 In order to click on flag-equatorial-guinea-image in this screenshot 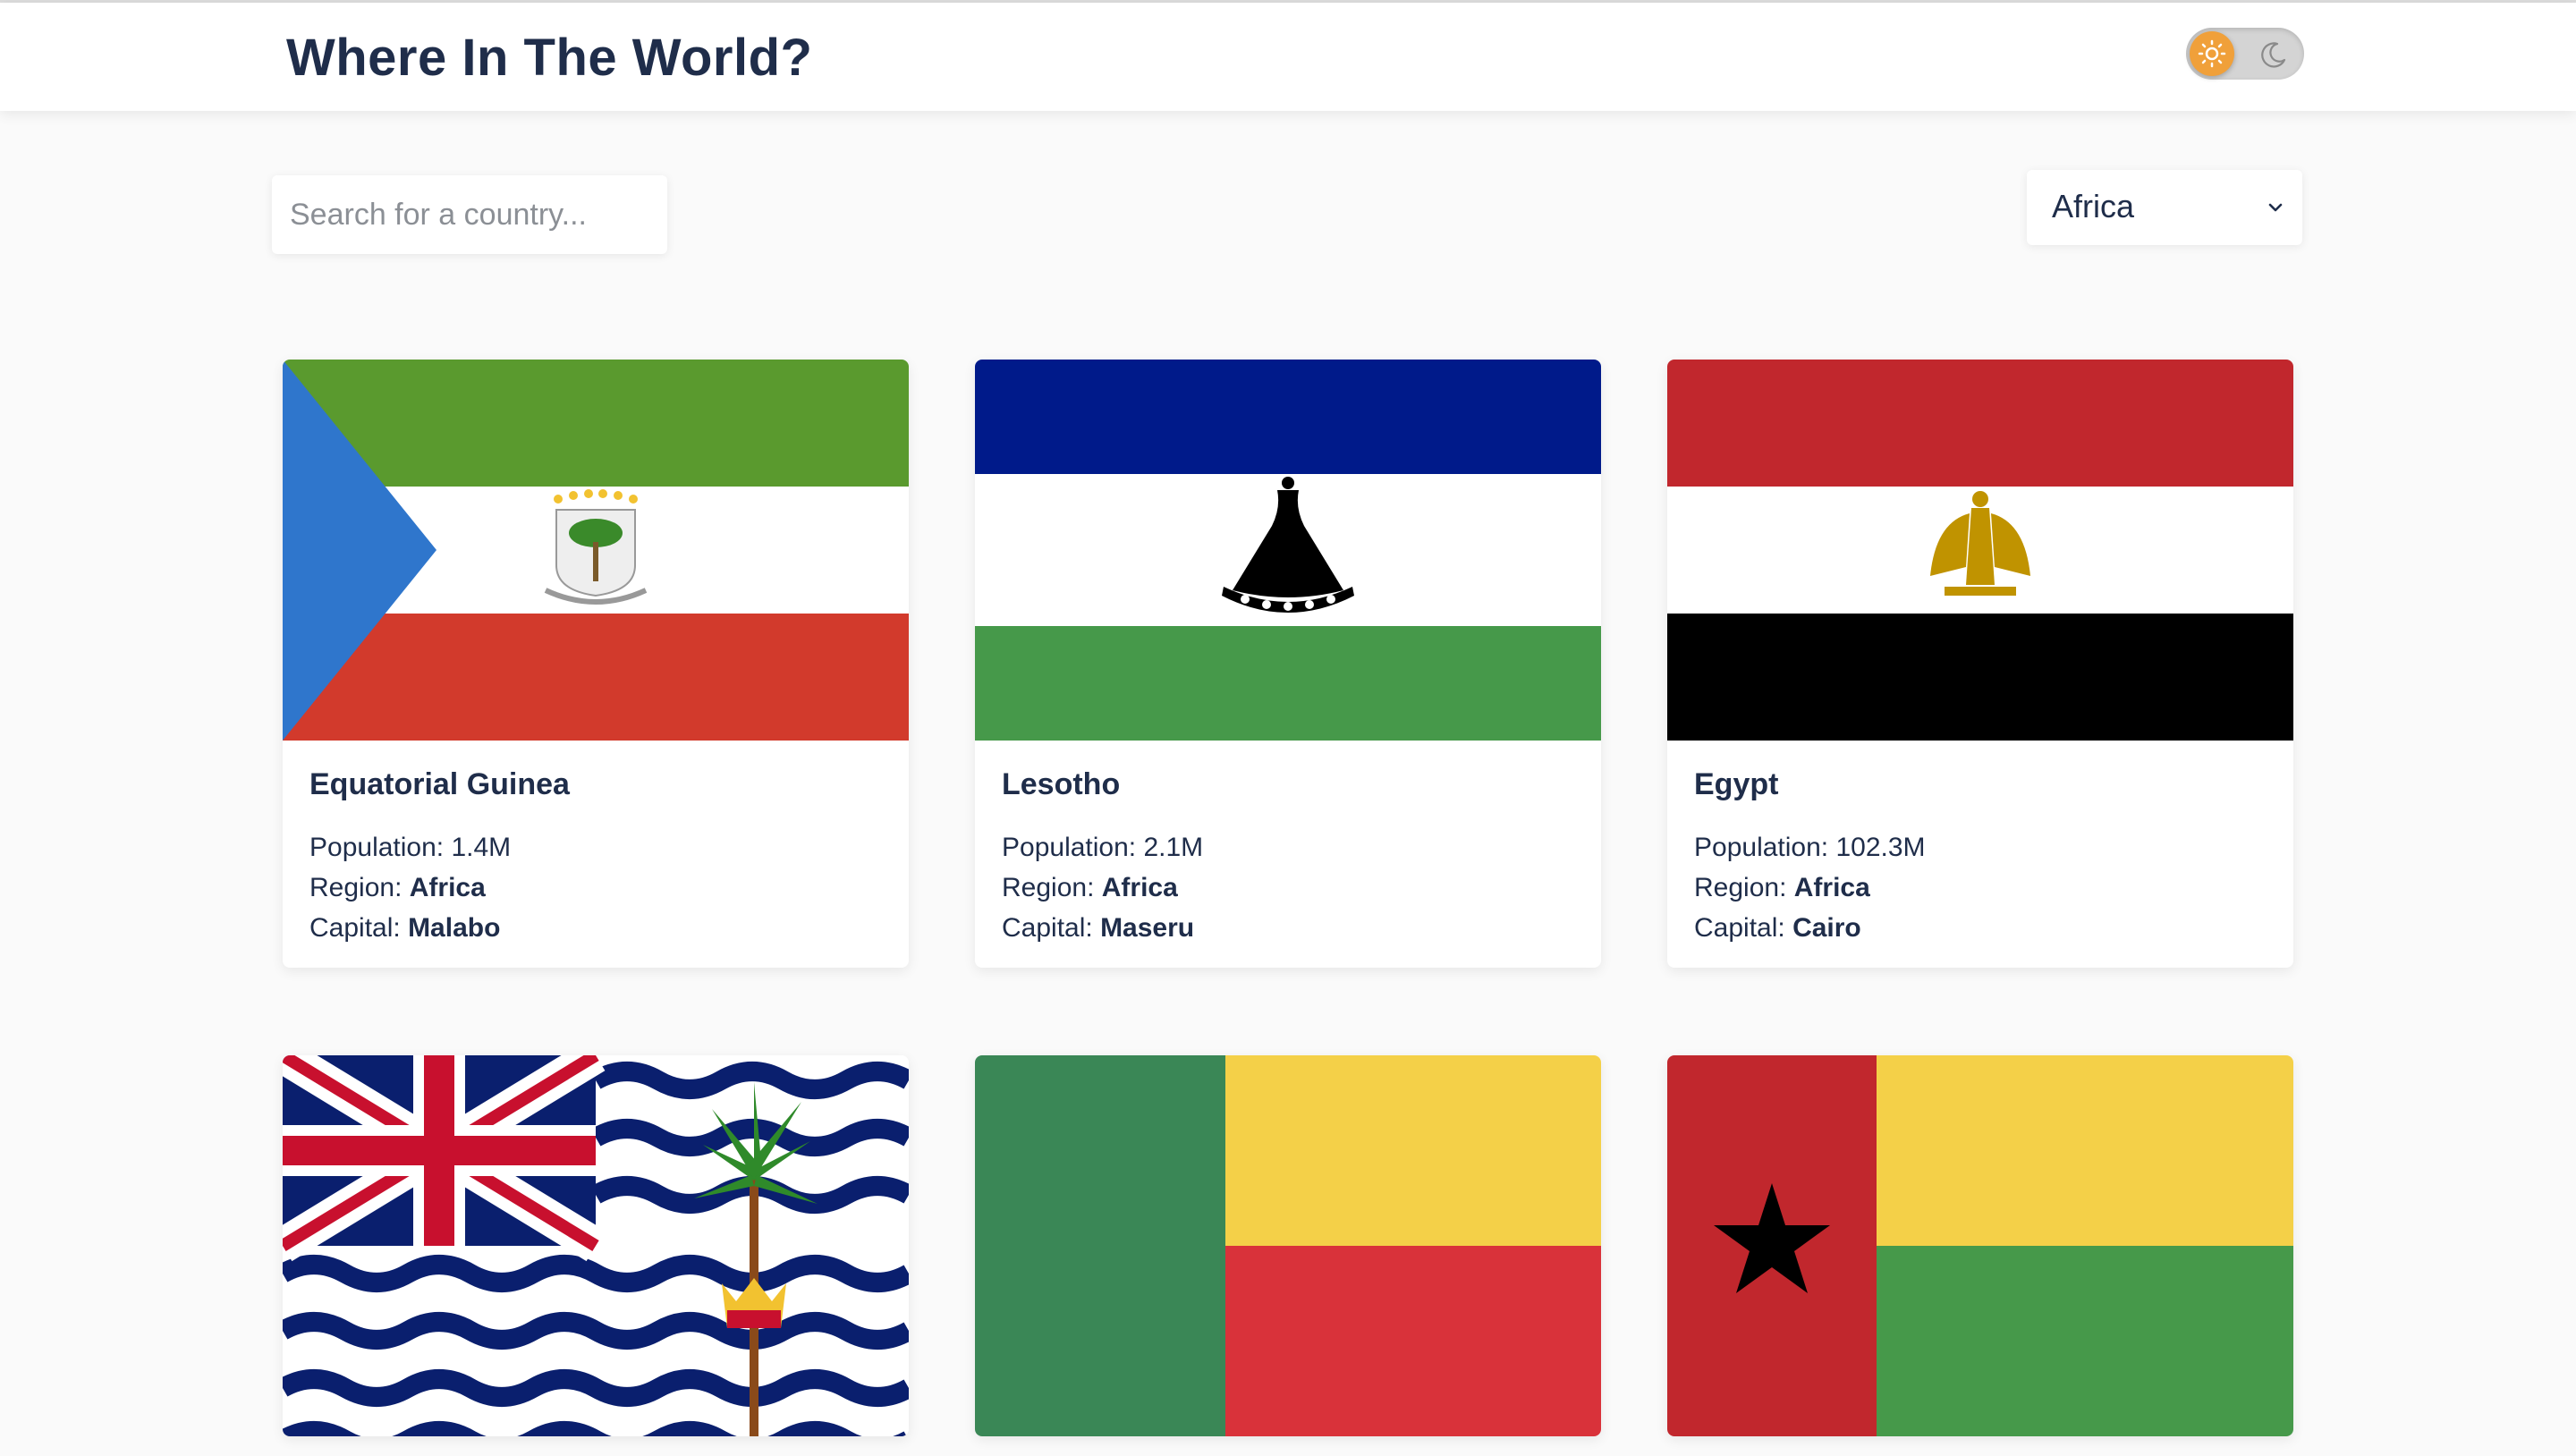, I will do `click(596, 550)`.